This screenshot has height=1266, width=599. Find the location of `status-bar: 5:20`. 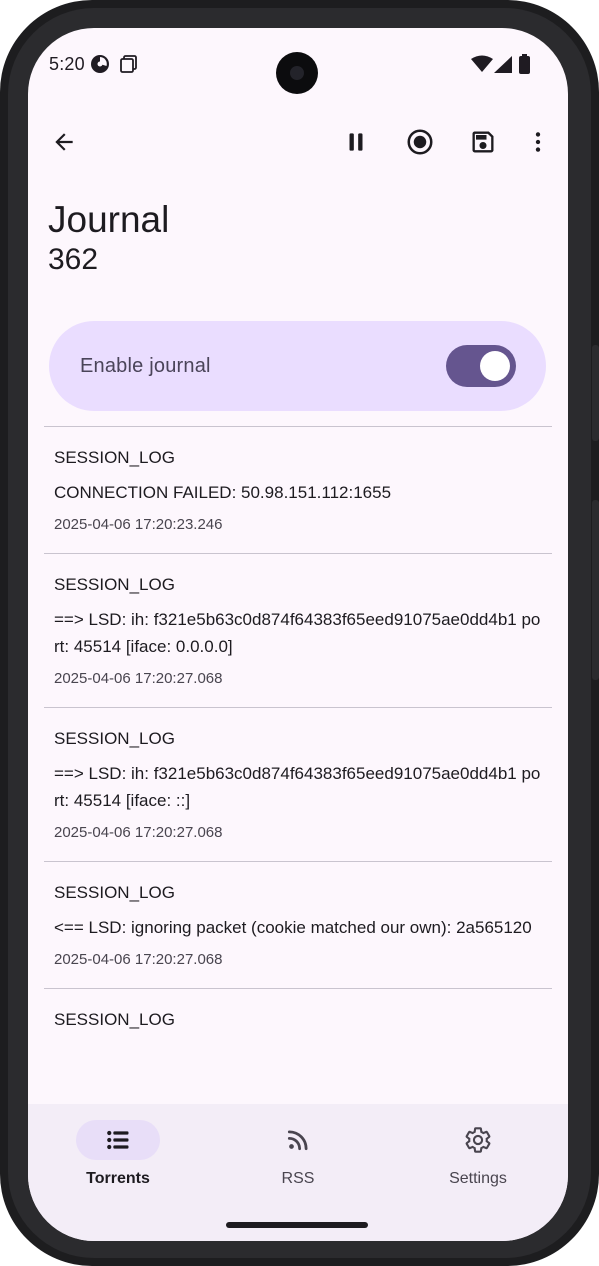

status-bar: 5:20 is located at coordinates (298, 64).